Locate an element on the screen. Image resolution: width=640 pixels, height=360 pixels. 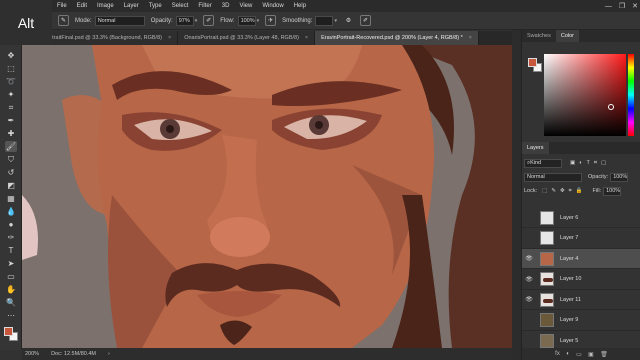
hand-tool-icon: ✋ is located at coordinates (11, 289).